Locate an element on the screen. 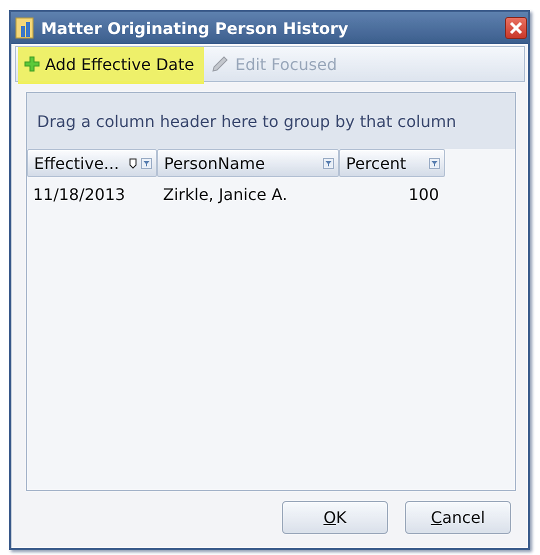 Image resolution: width=540 pixels, height=555 pixels. table-cell-text: Zirkle, Janice A. is located at coordinates (225, 194).